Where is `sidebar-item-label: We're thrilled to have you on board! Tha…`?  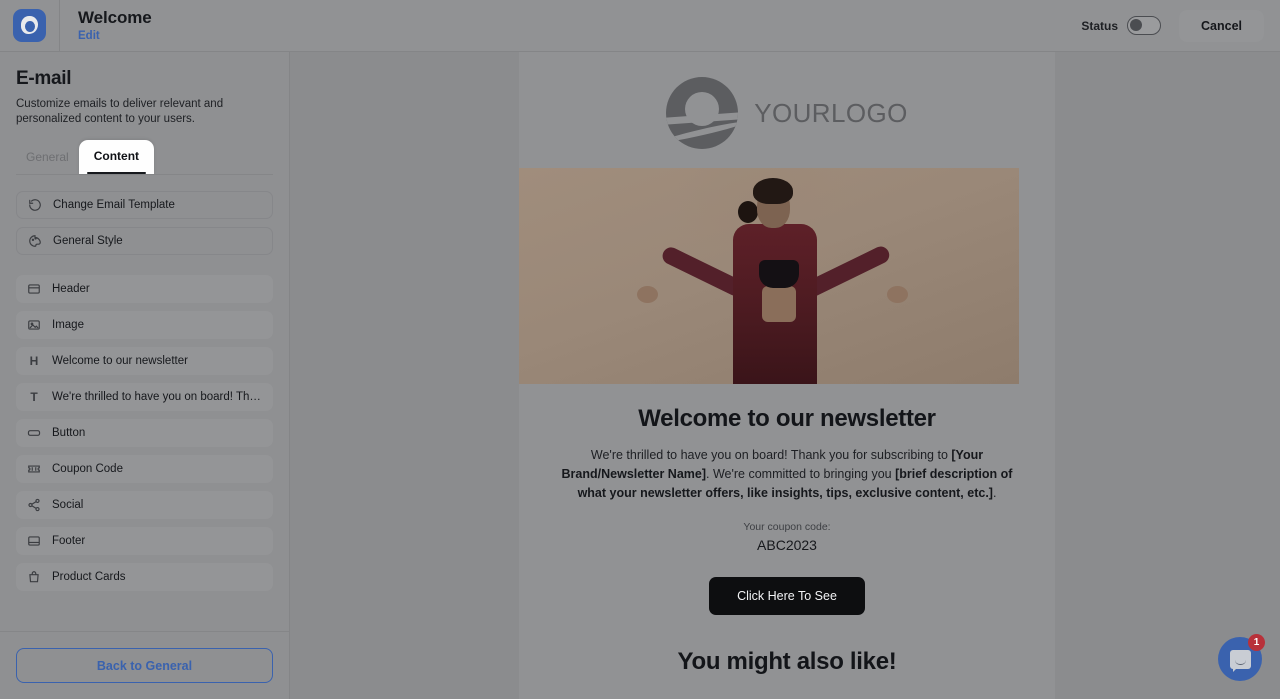
sidebar-item-label: We're thrilled to have you on board! Tha… is located at coordinates (157, 397).